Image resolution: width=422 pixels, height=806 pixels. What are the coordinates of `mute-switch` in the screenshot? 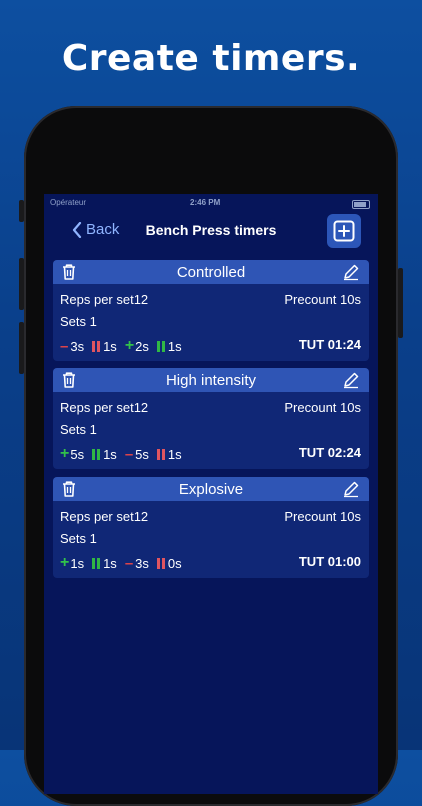 It's located at (21, 211).